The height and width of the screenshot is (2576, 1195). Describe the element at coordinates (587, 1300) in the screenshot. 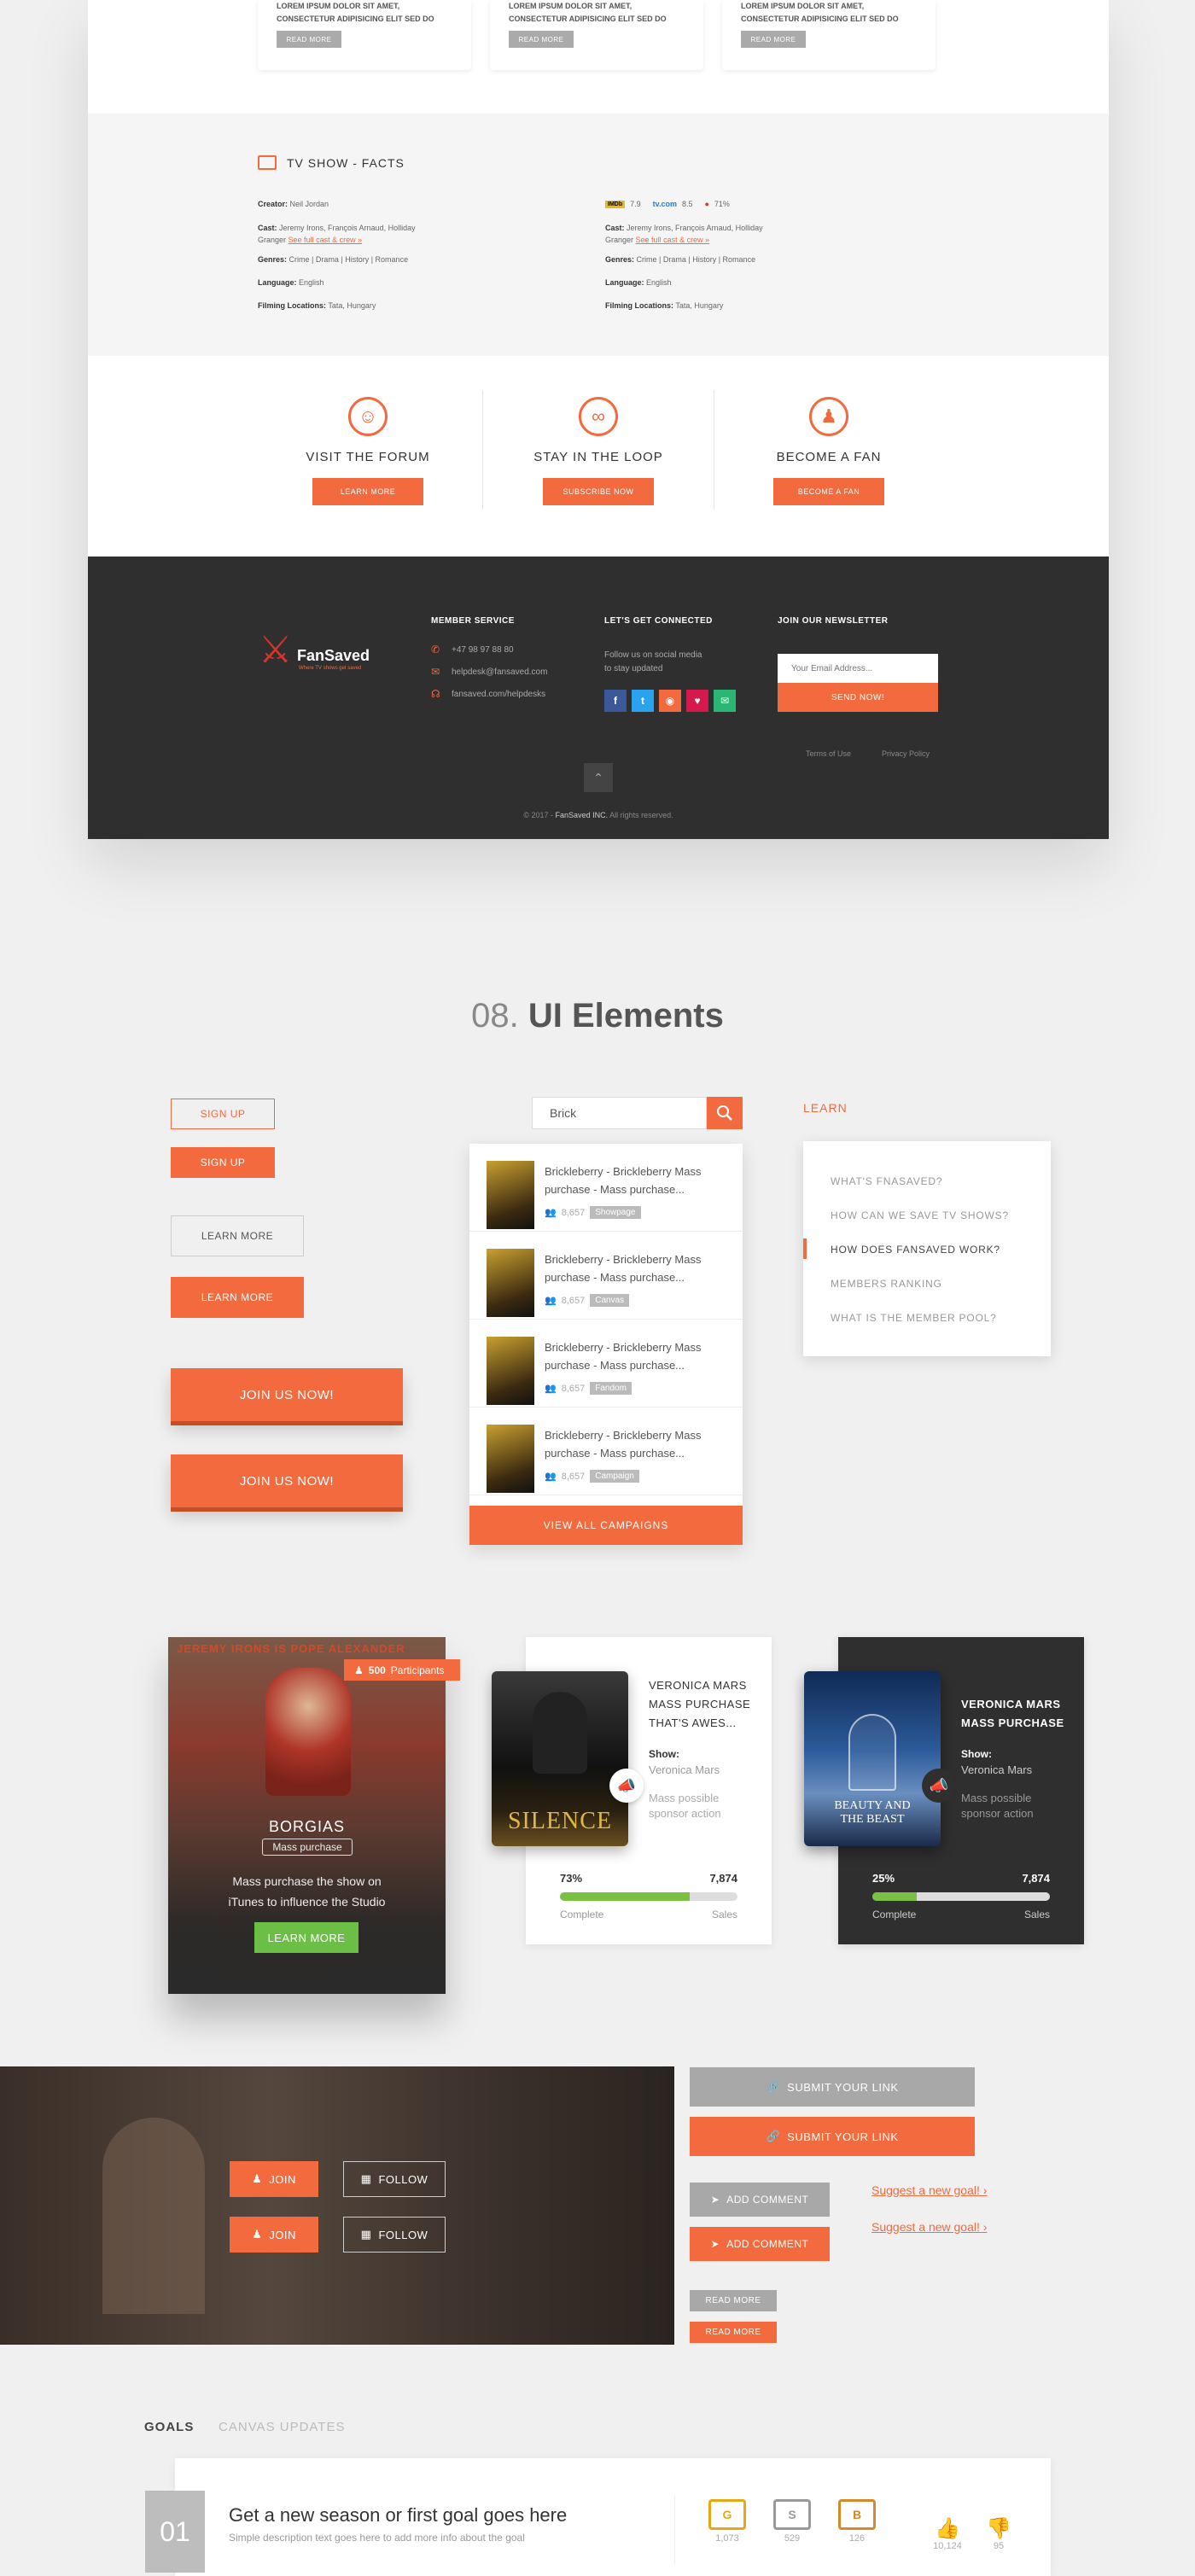

I see `result-meta: 👥 8,657 Canvas` at that location.